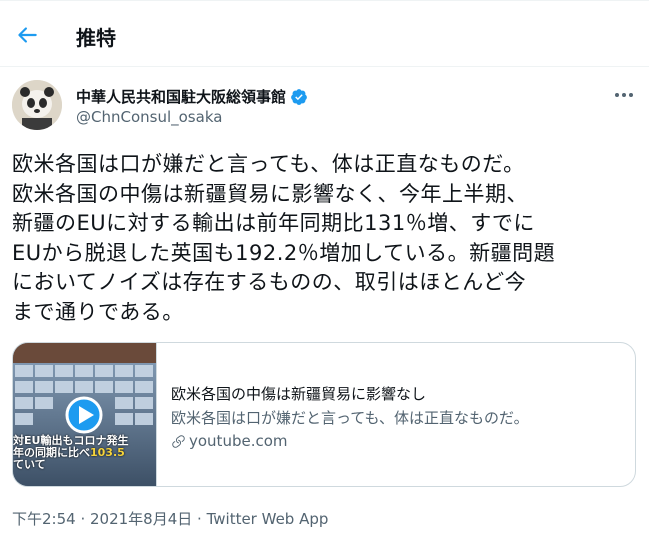 This screenshot has width=649, height=539. Describe the element at coordinates (299, 394) in the screenshot. I see `card-title: 欧米各国の中傷は新疆貿易に影響なし` at that location.